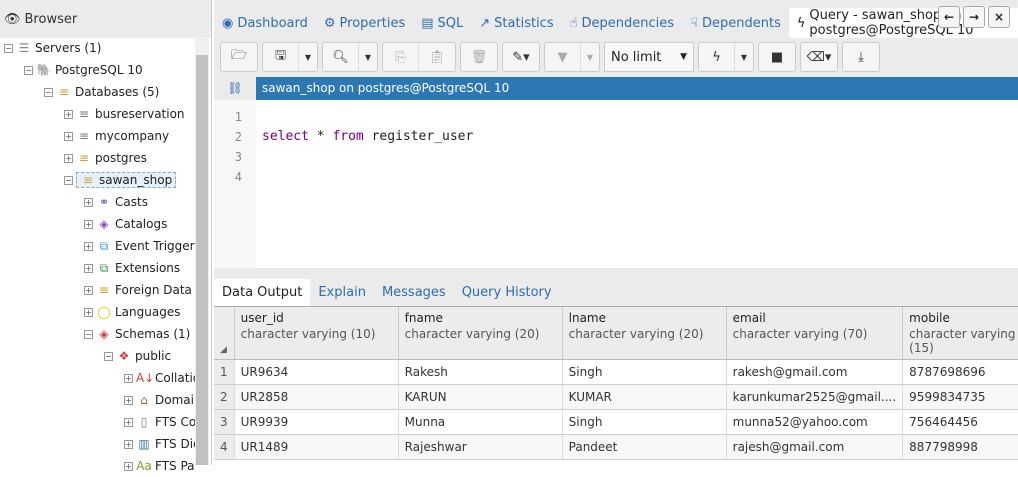 The height and width of the screenshot is (477, 1018). Describe the element at coordinates (144, 356) in the screenshot. I see `tree-item-content: ❖ public` at that location.